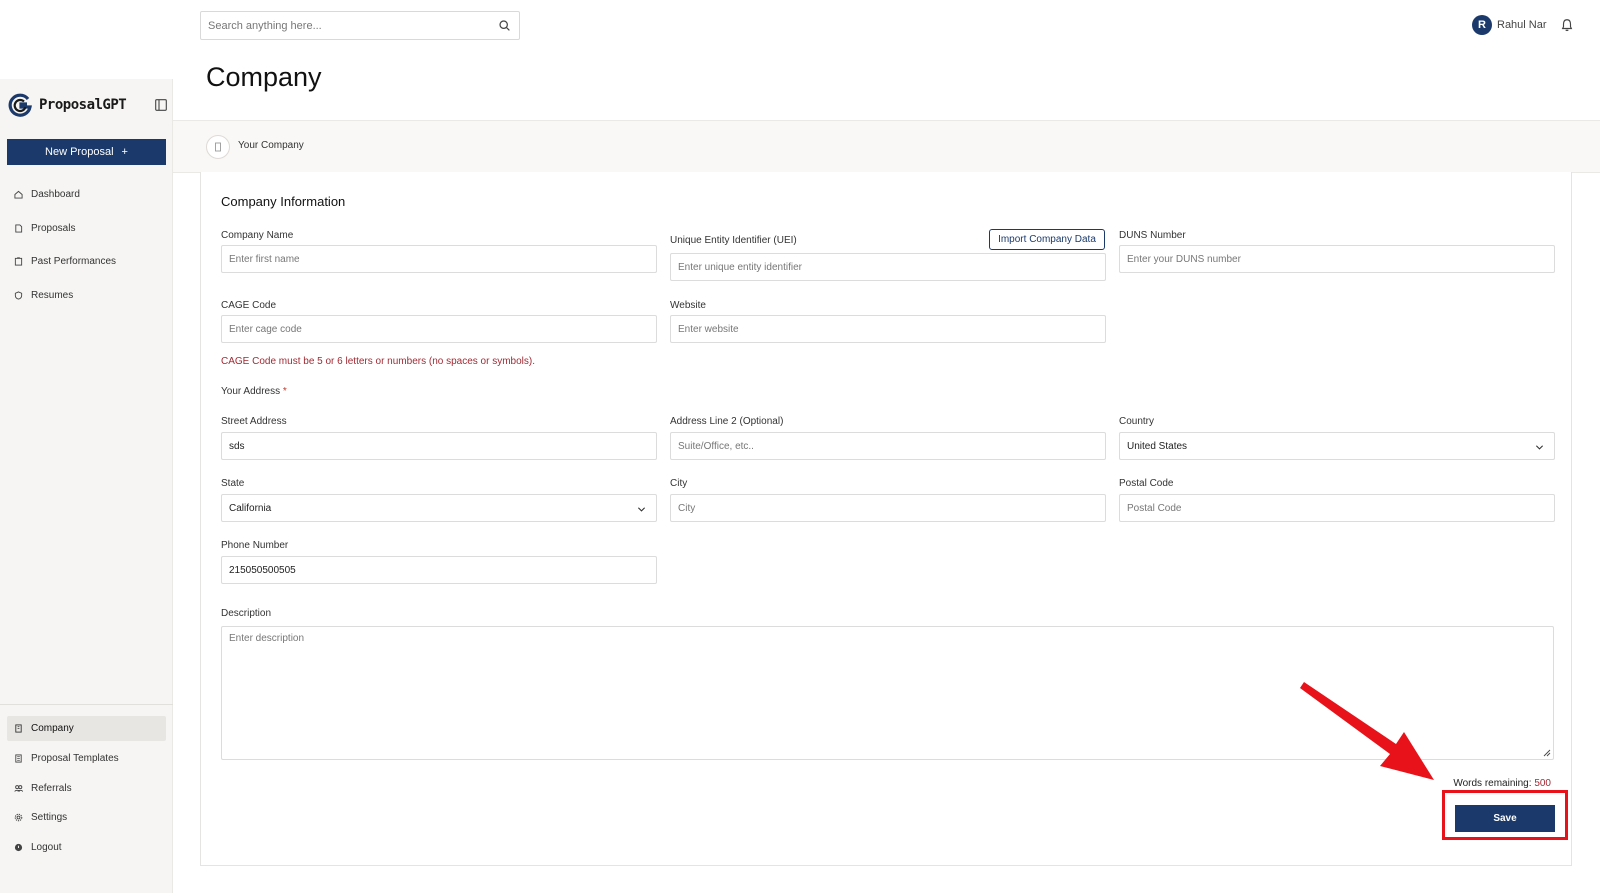  I want to click on new-proposal-button: New Proposal +, so click(86, 152).